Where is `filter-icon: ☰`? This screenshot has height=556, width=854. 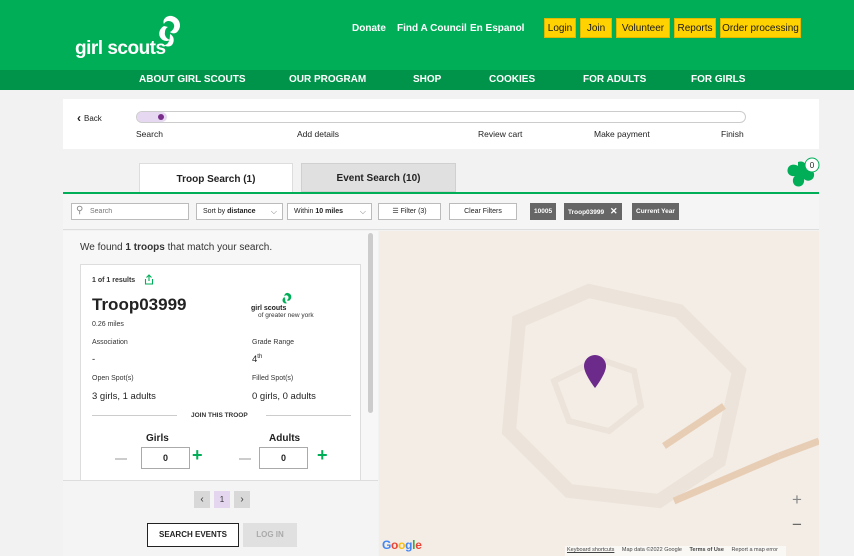
filter-icon: ☰ is located at coordinates (395, 211).